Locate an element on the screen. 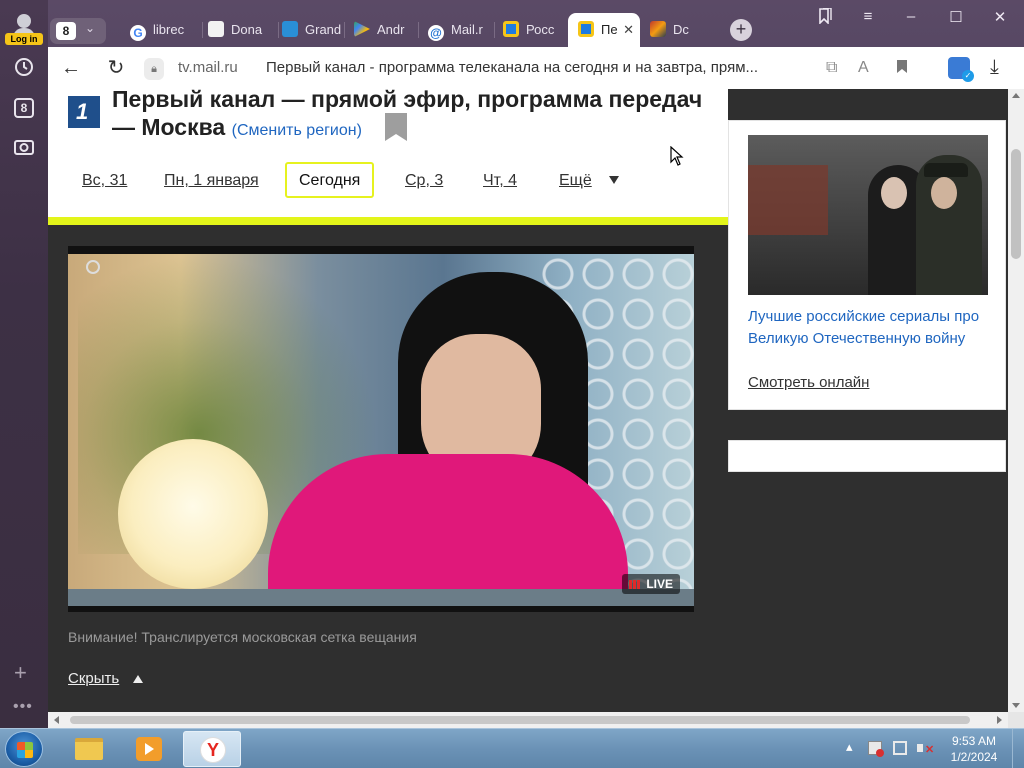 The height and width of the screenshot is (768, 1024). clock-date: 1/2/2024 is located at coordinates (974, 757).